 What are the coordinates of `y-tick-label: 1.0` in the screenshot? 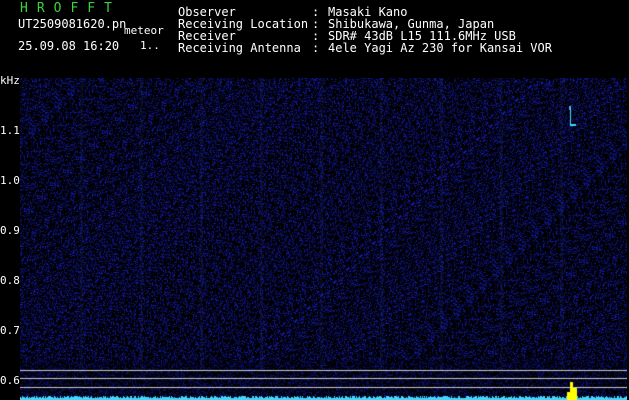 It's located at (10, 180).